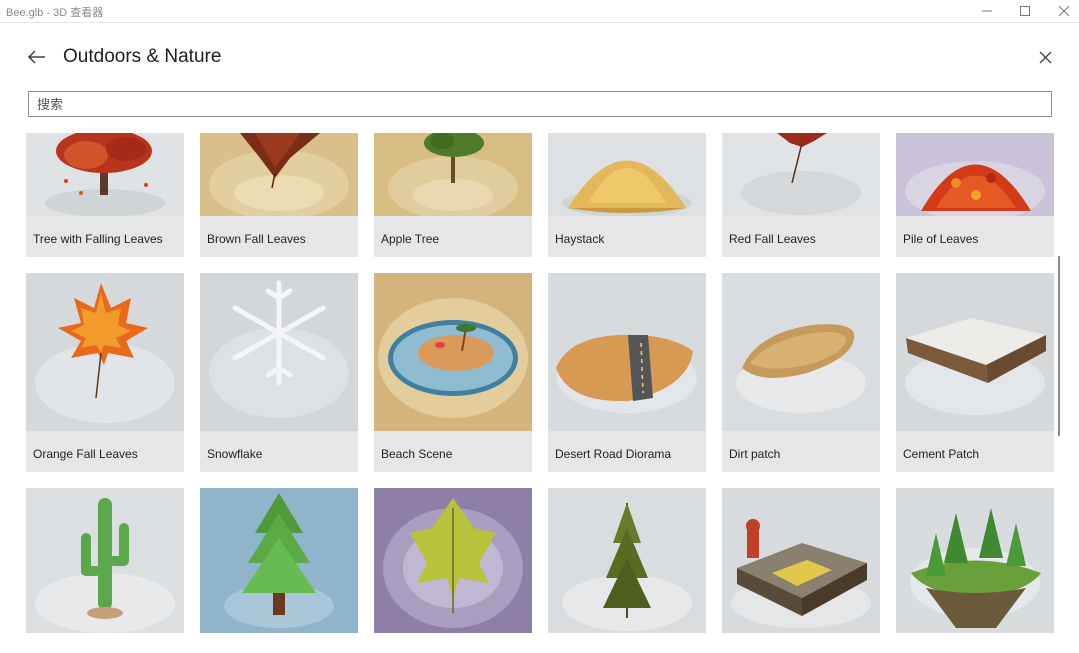 The height and width of the screenshot is (653, 1079). What do you see at coordinates (613, 454) in the screenshot?
I see `card-label: Desert Road Diorama` at bounding box center [613, 454].